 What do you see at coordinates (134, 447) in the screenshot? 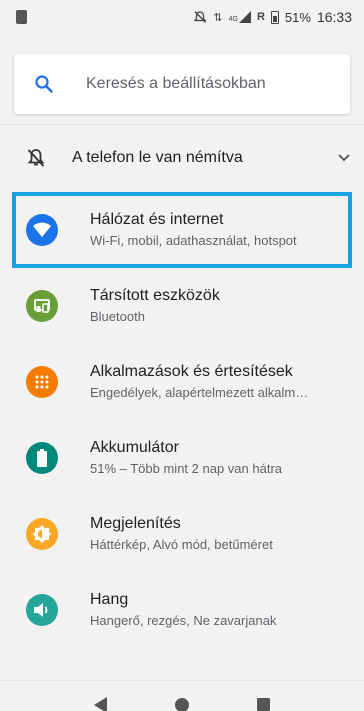
I see `settings-item-title: Akkumulátor` at bounding box center [134, 447].